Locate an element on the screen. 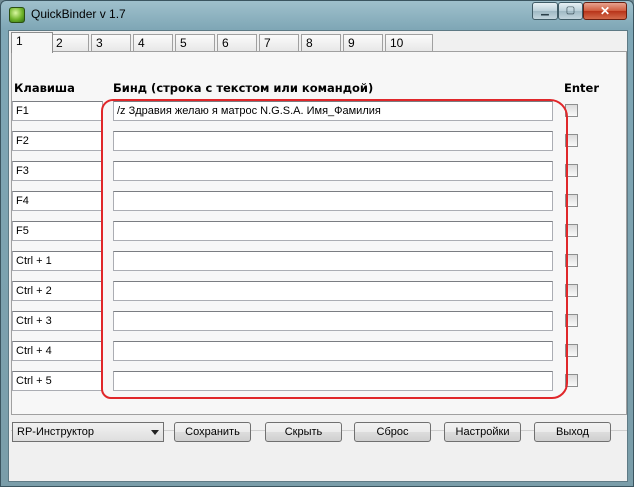  tab-4: 4 is located at coordinates (153, 43).